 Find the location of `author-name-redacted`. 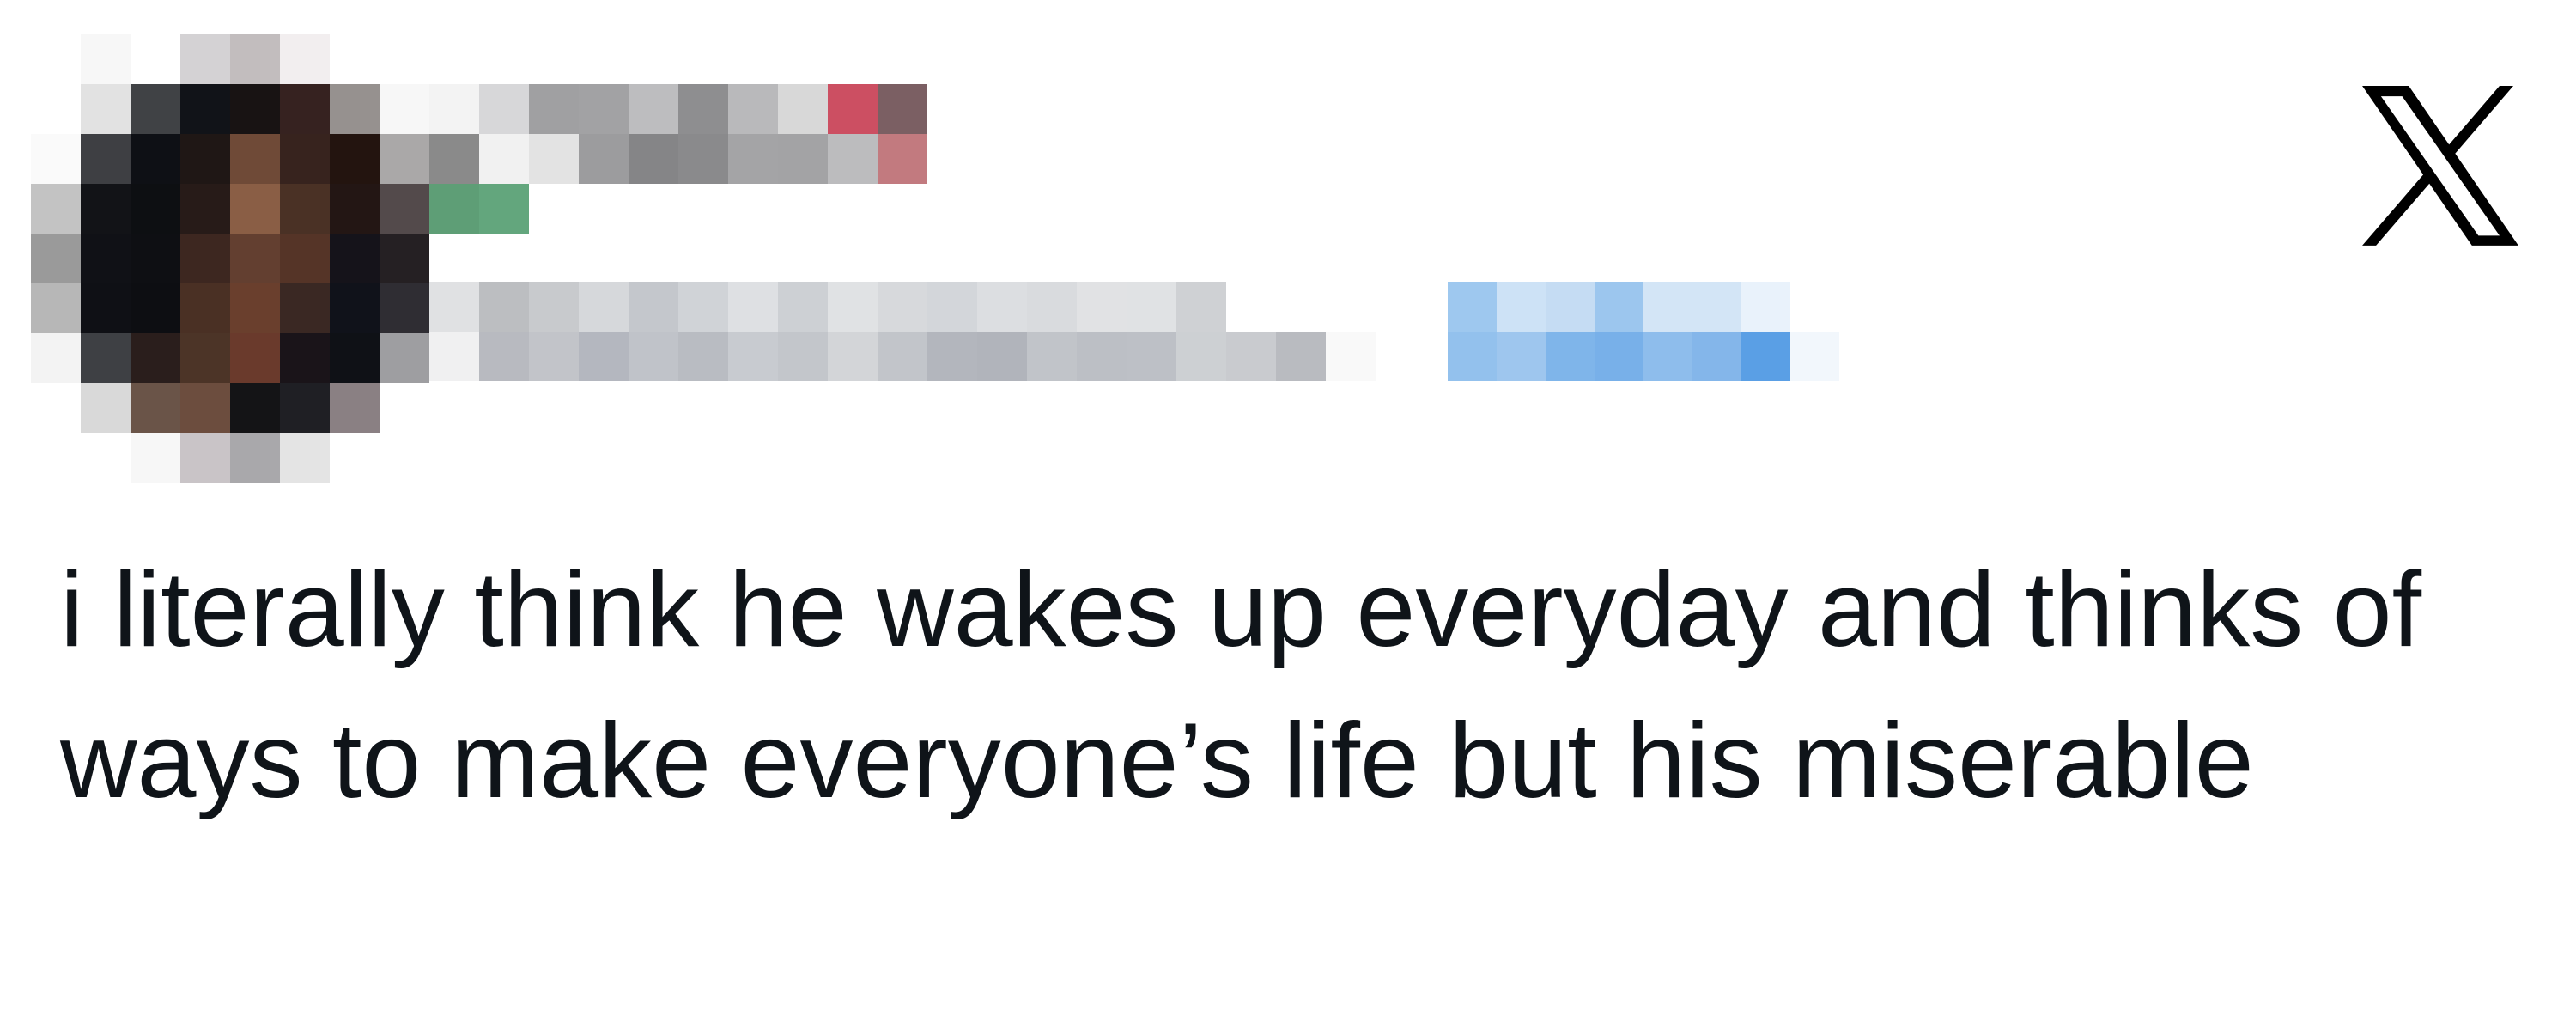

author-name-redacted is located at coordinates (678, 159).